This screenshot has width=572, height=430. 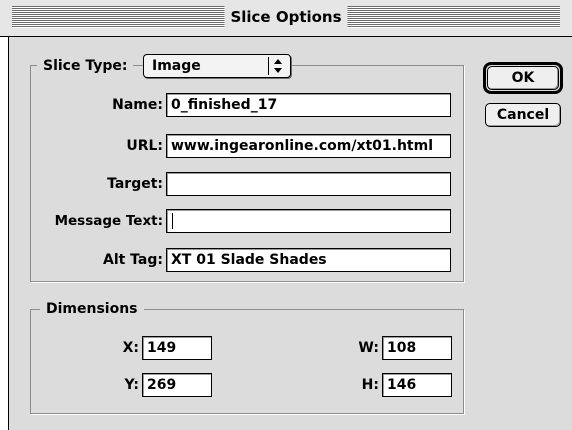 What do you see at coordinates (308, 105) in the screenshot?
I see `name-field: 0_finished_17` at bounding box center [308, 105].